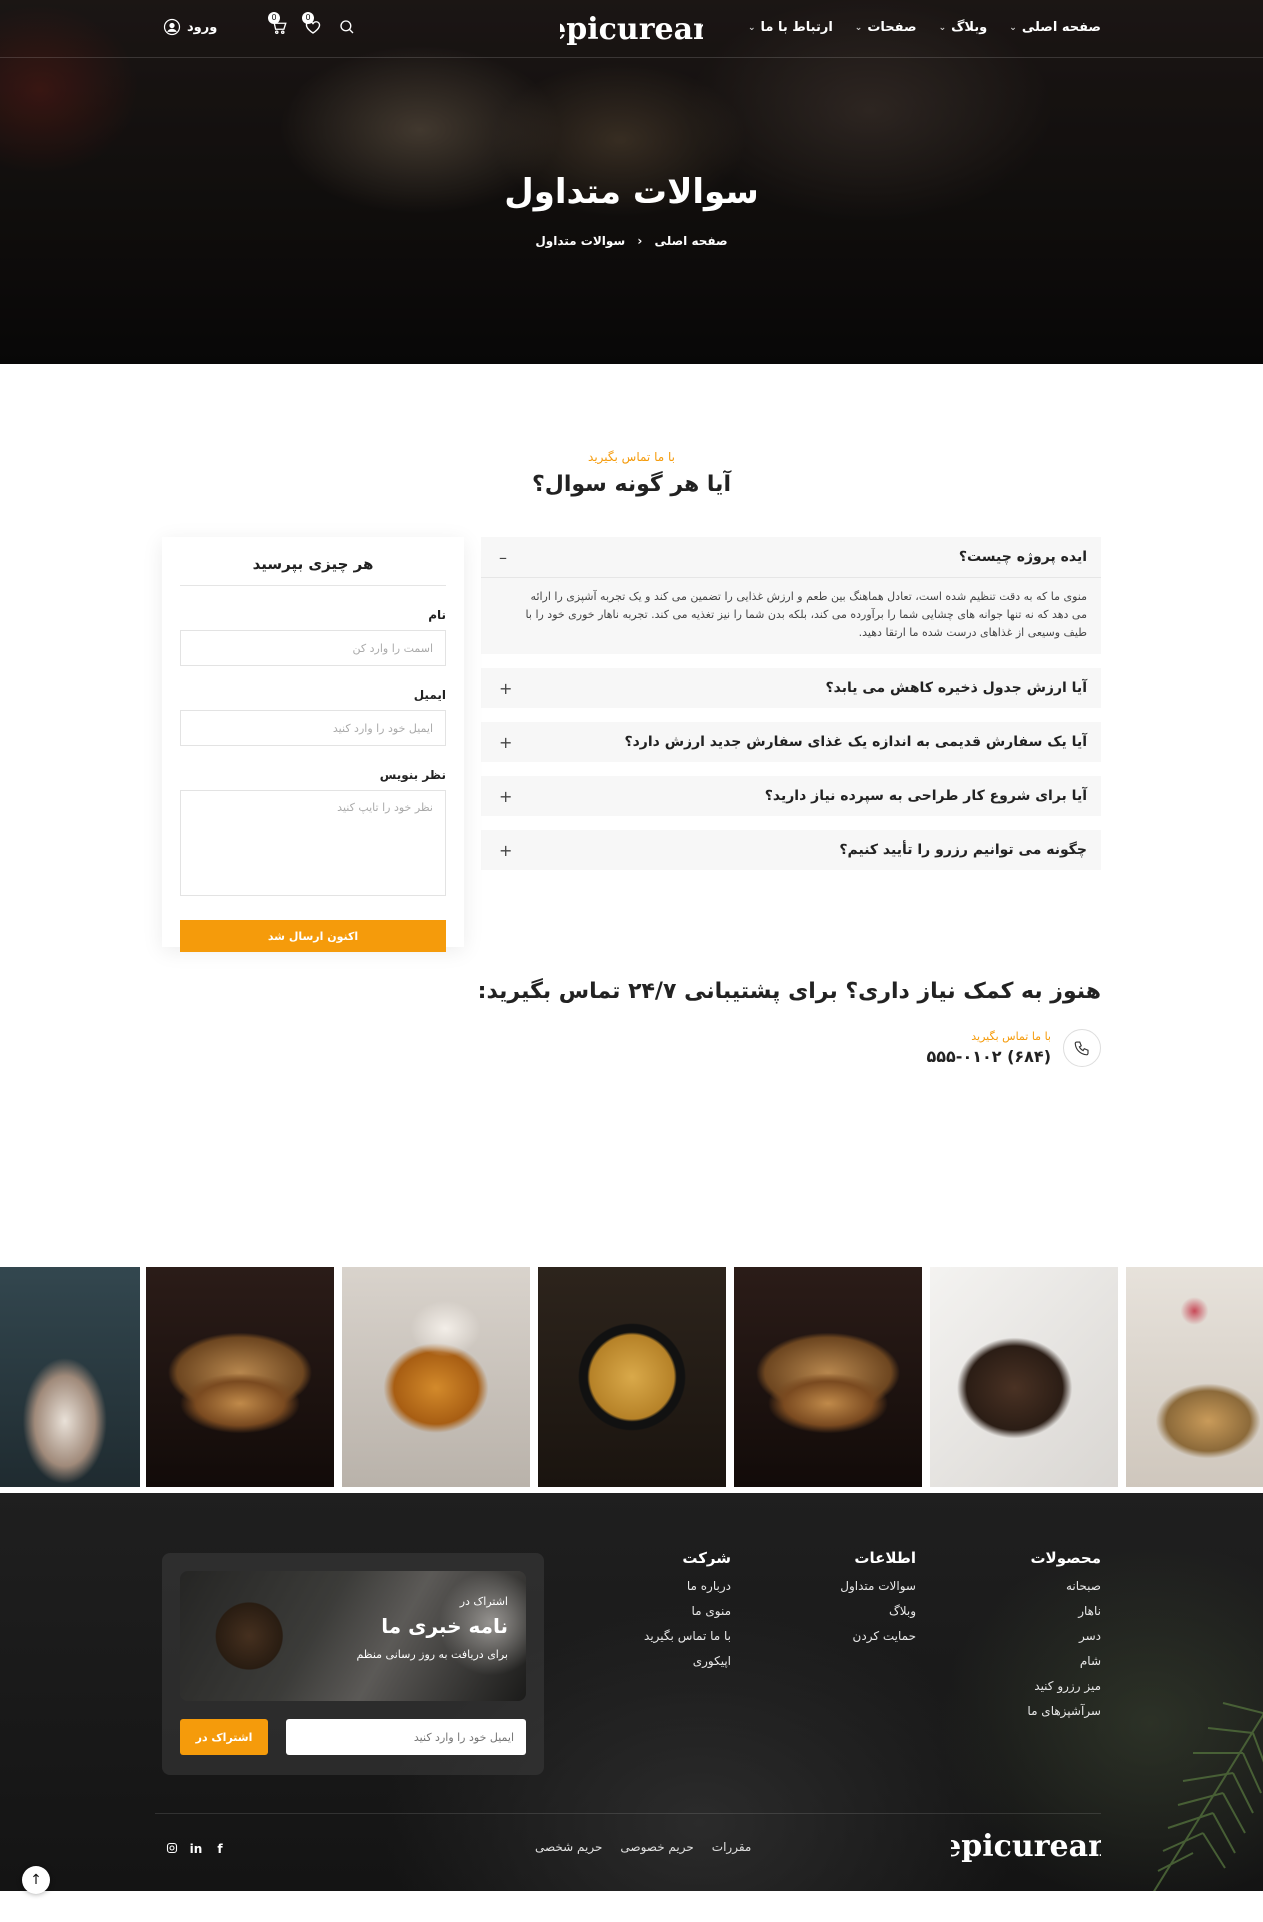 Image resolution: width=1263 pixels, height=1922 pixels. I want to click on footer-legal-links: مقررات حریم خصوصی حریم شخصی, so click(643, 1847).